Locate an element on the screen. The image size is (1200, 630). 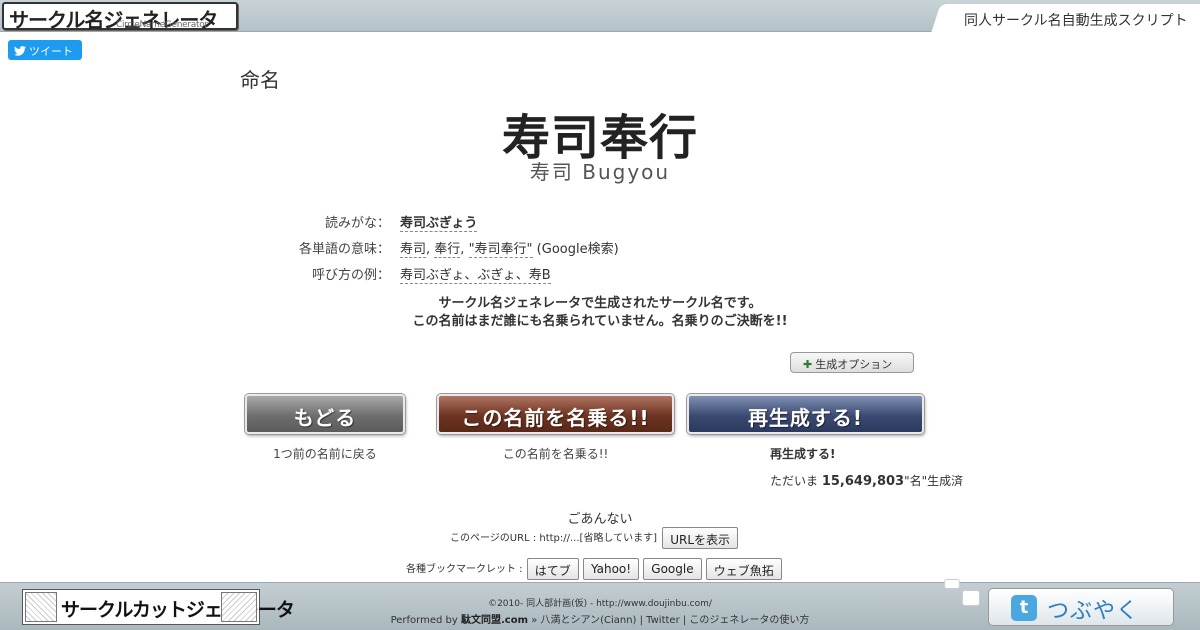
meaning-link-3: "寿司奉行" is located at coordinates (500, 250).